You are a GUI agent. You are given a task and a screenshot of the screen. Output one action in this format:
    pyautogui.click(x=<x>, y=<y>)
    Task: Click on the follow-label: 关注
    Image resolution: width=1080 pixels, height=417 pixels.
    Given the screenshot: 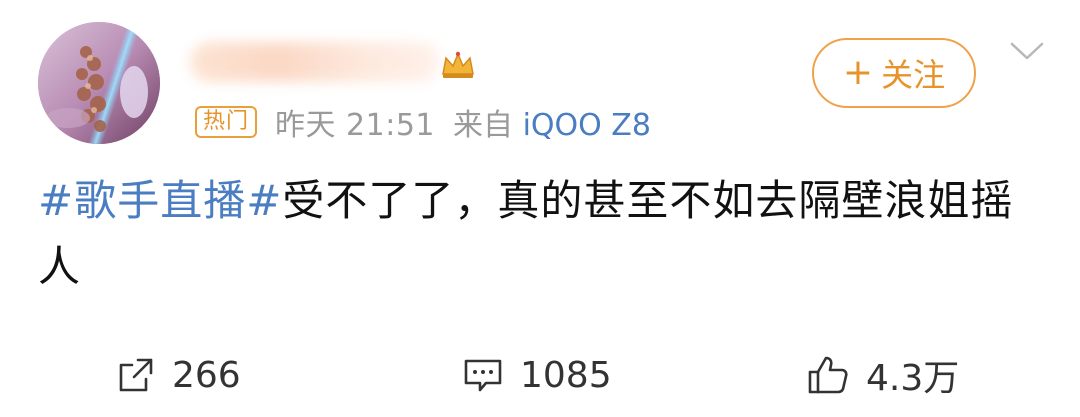 What is the action you would take?
    pyautogui.click(x=913, y=75)
    